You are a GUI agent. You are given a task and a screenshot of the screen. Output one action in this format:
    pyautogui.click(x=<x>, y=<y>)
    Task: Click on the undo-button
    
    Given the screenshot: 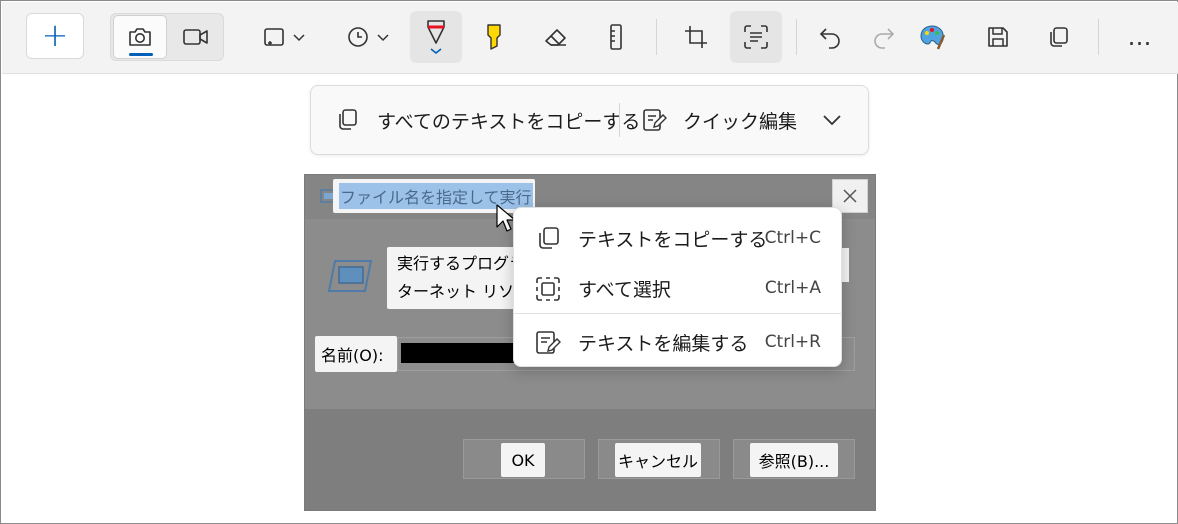 What is the action you would take?
    pyautogui.click(x=830, y=37)
    